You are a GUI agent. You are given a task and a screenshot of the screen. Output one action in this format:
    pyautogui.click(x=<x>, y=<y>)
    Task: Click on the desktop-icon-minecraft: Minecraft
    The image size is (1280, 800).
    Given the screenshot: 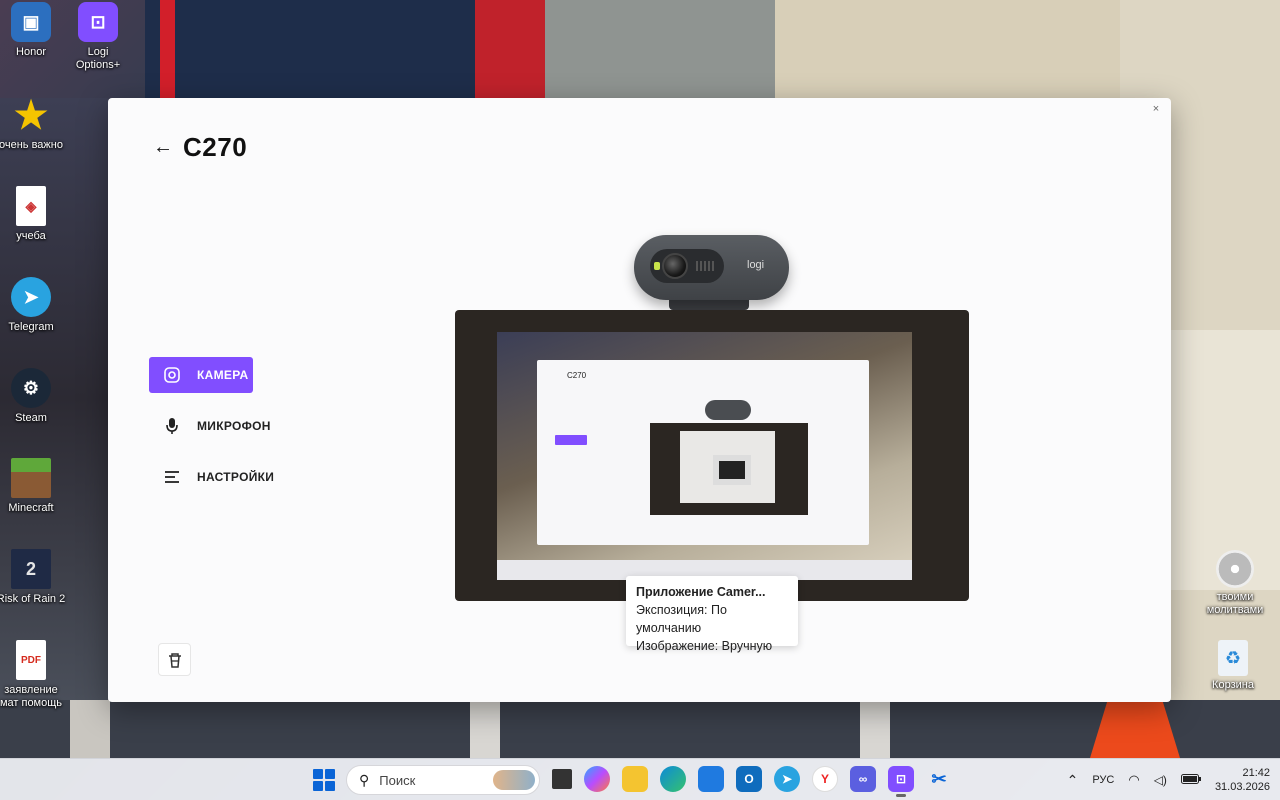 What is the action you would take?
    pyautogui.click(x=34, y=486)
    